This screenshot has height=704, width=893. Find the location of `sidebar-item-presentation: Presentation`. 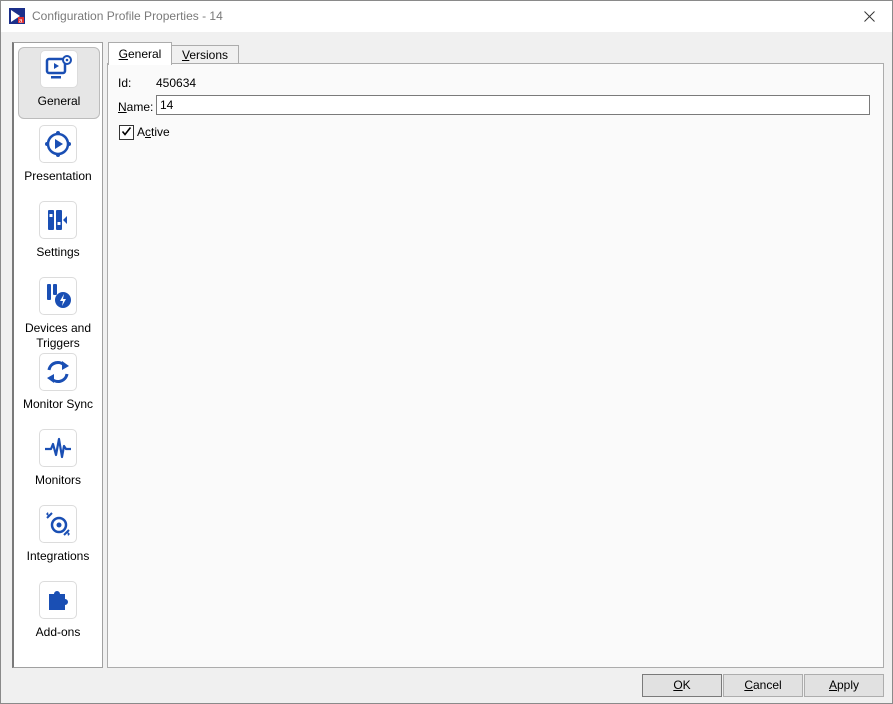

sidebar-item-presentation: Presentation is located at coordinates (58, 154).